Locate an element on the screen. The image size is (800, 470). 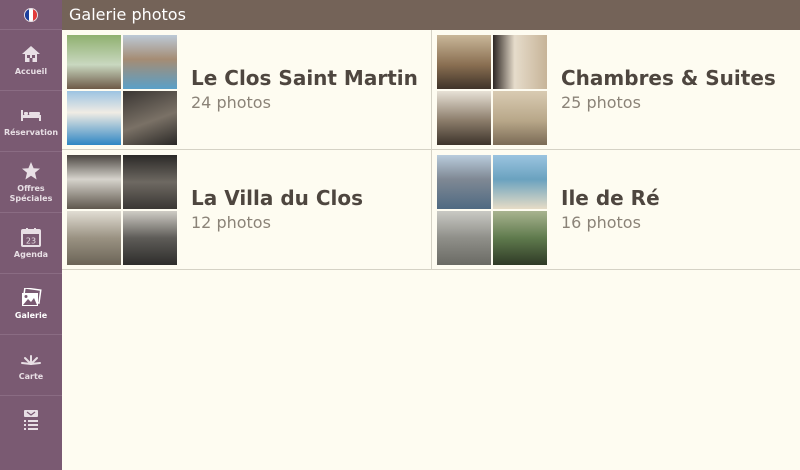
sidebar-item-more is located at coordinates (31, 419).